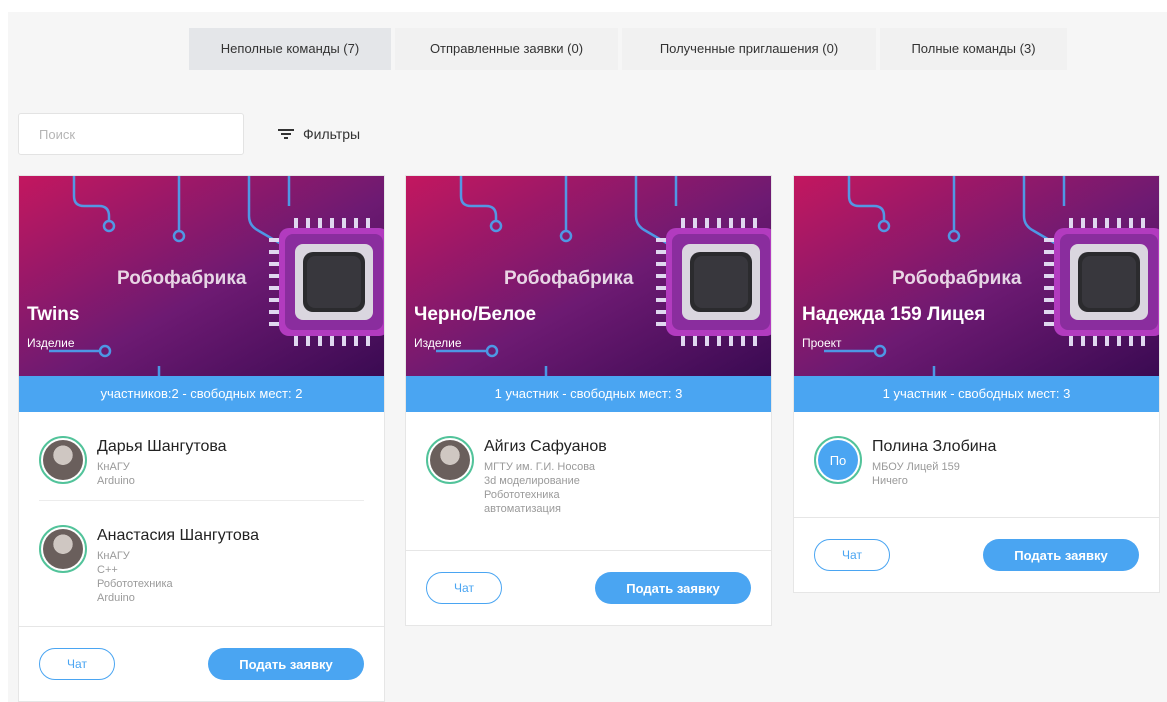  What do you see at coordinates (890, 481) in the screenshot?
I see `member-detail: Ничего` at bounding box center [890, 481].